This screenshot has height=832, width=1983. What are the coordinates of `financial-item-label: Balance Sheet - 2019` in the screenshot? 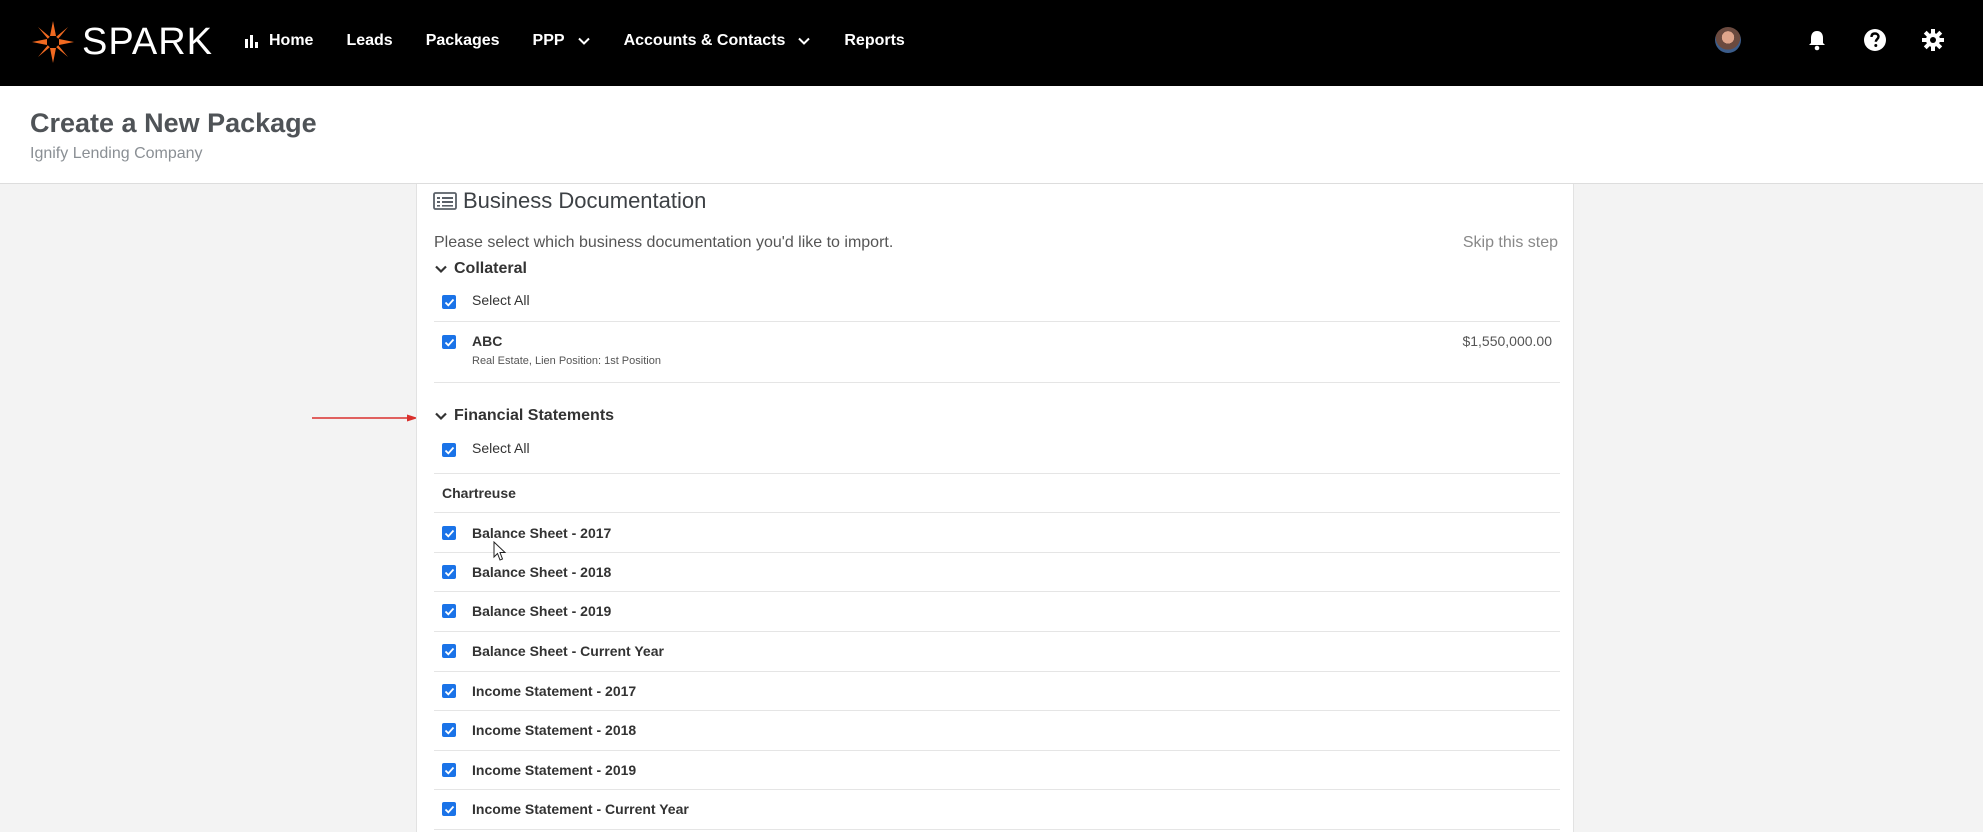 It's located at (542, 611).